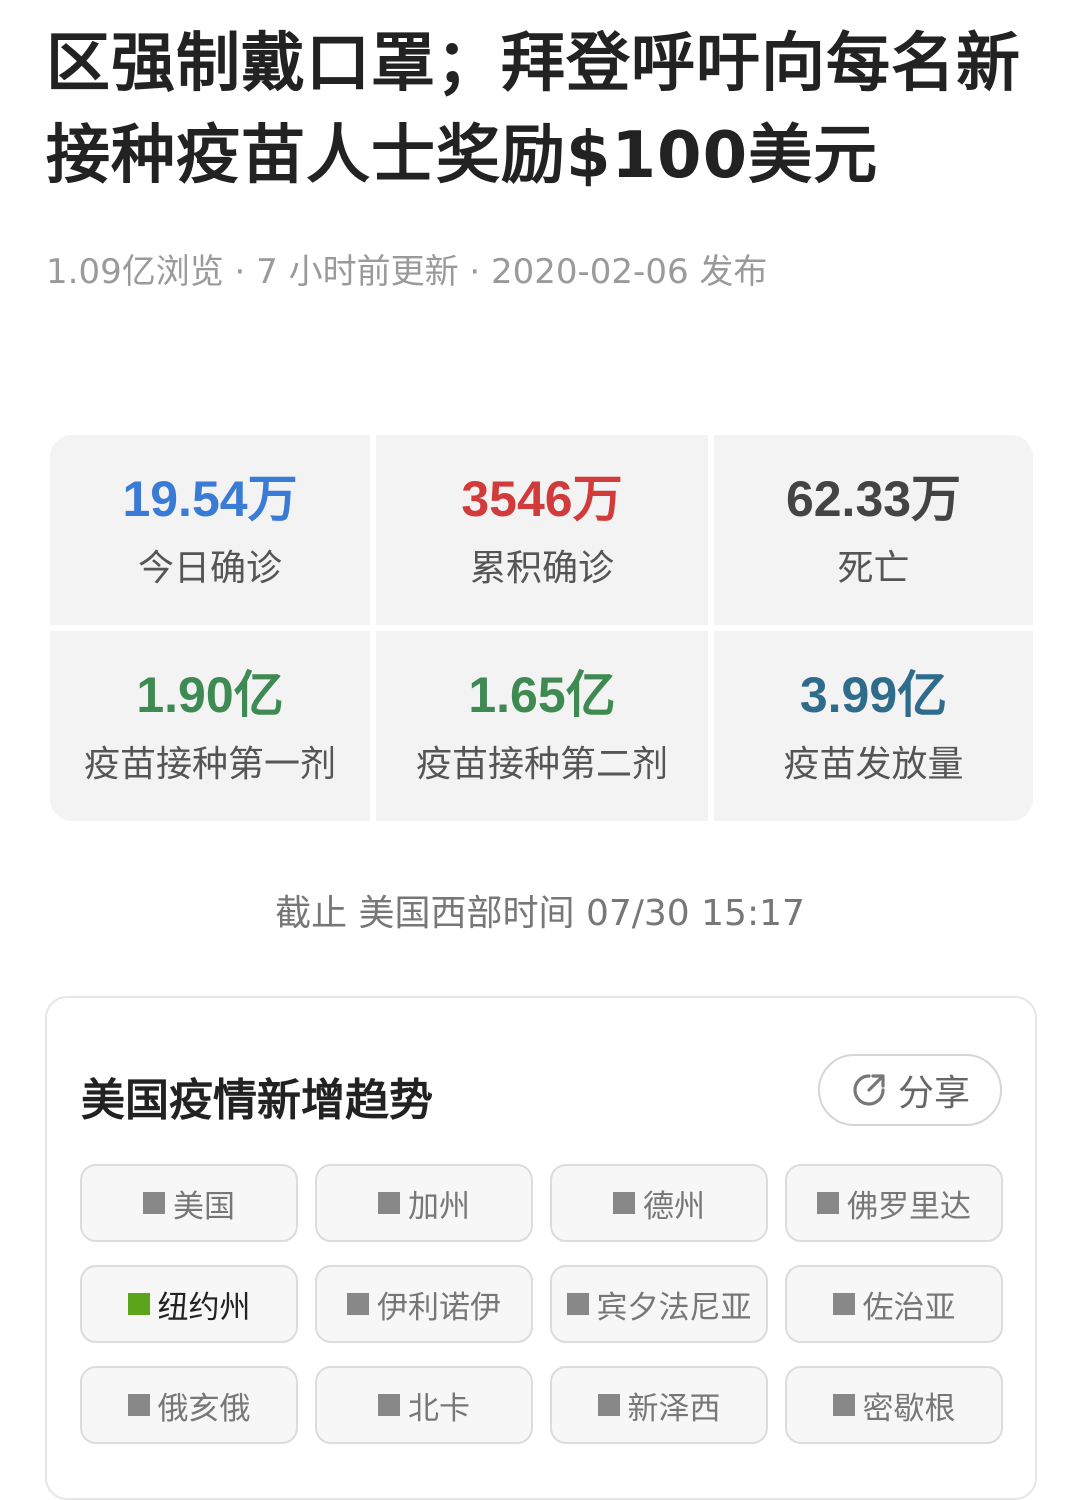 This screenshot has width=1080, height=1500. I want to click on region-chip-label: 德州, so click(674, 1206).